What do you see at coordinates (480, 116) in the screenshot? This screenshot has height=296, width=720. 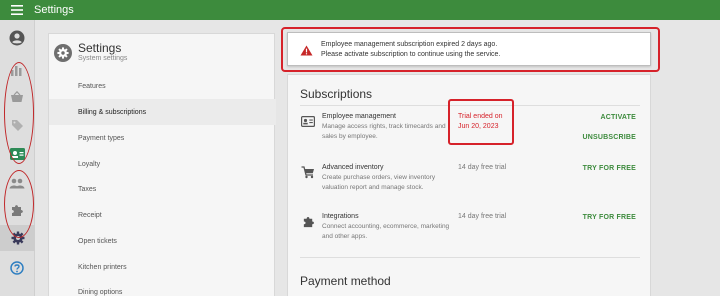 I see `trial-ended-label: Trial ended on` at bounding box center [480, 116].